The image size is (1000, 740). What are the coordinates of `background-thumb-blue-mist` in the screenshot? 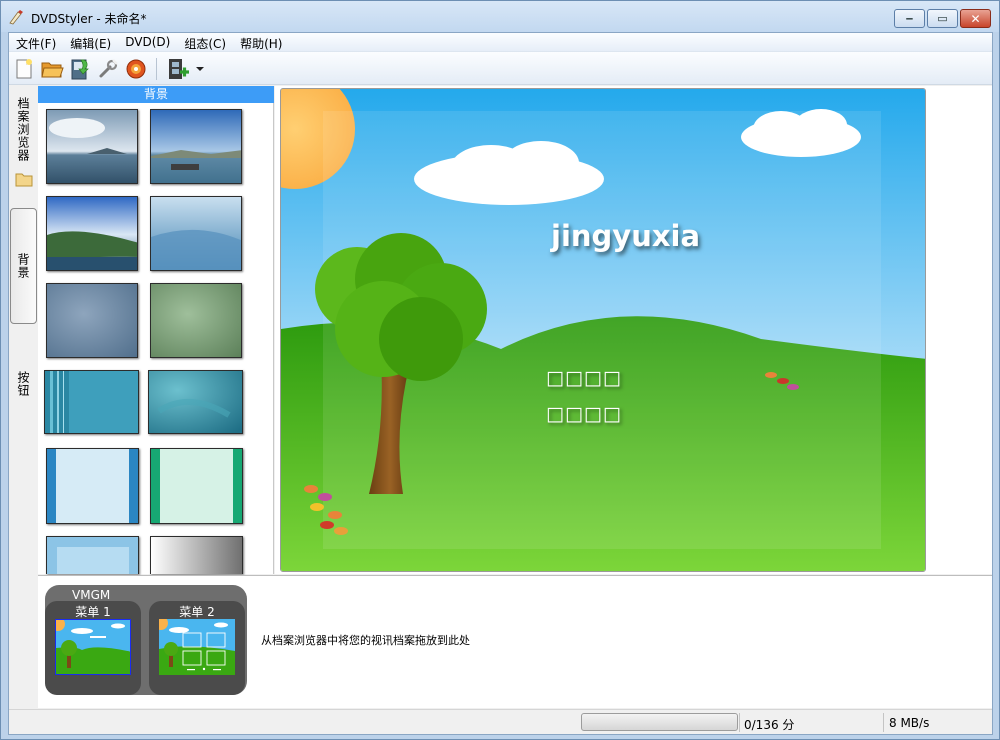 It's located at (196, 233).